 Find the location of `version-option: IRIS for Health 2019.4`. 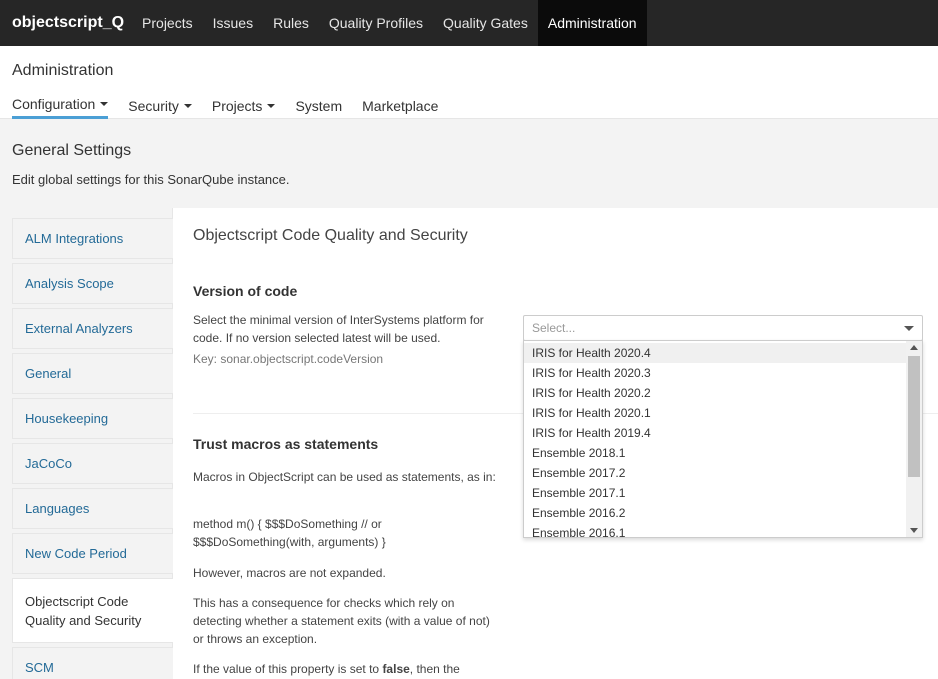

version-option: IRIS for Health 2019.4 is located at coordinates (715, 433).